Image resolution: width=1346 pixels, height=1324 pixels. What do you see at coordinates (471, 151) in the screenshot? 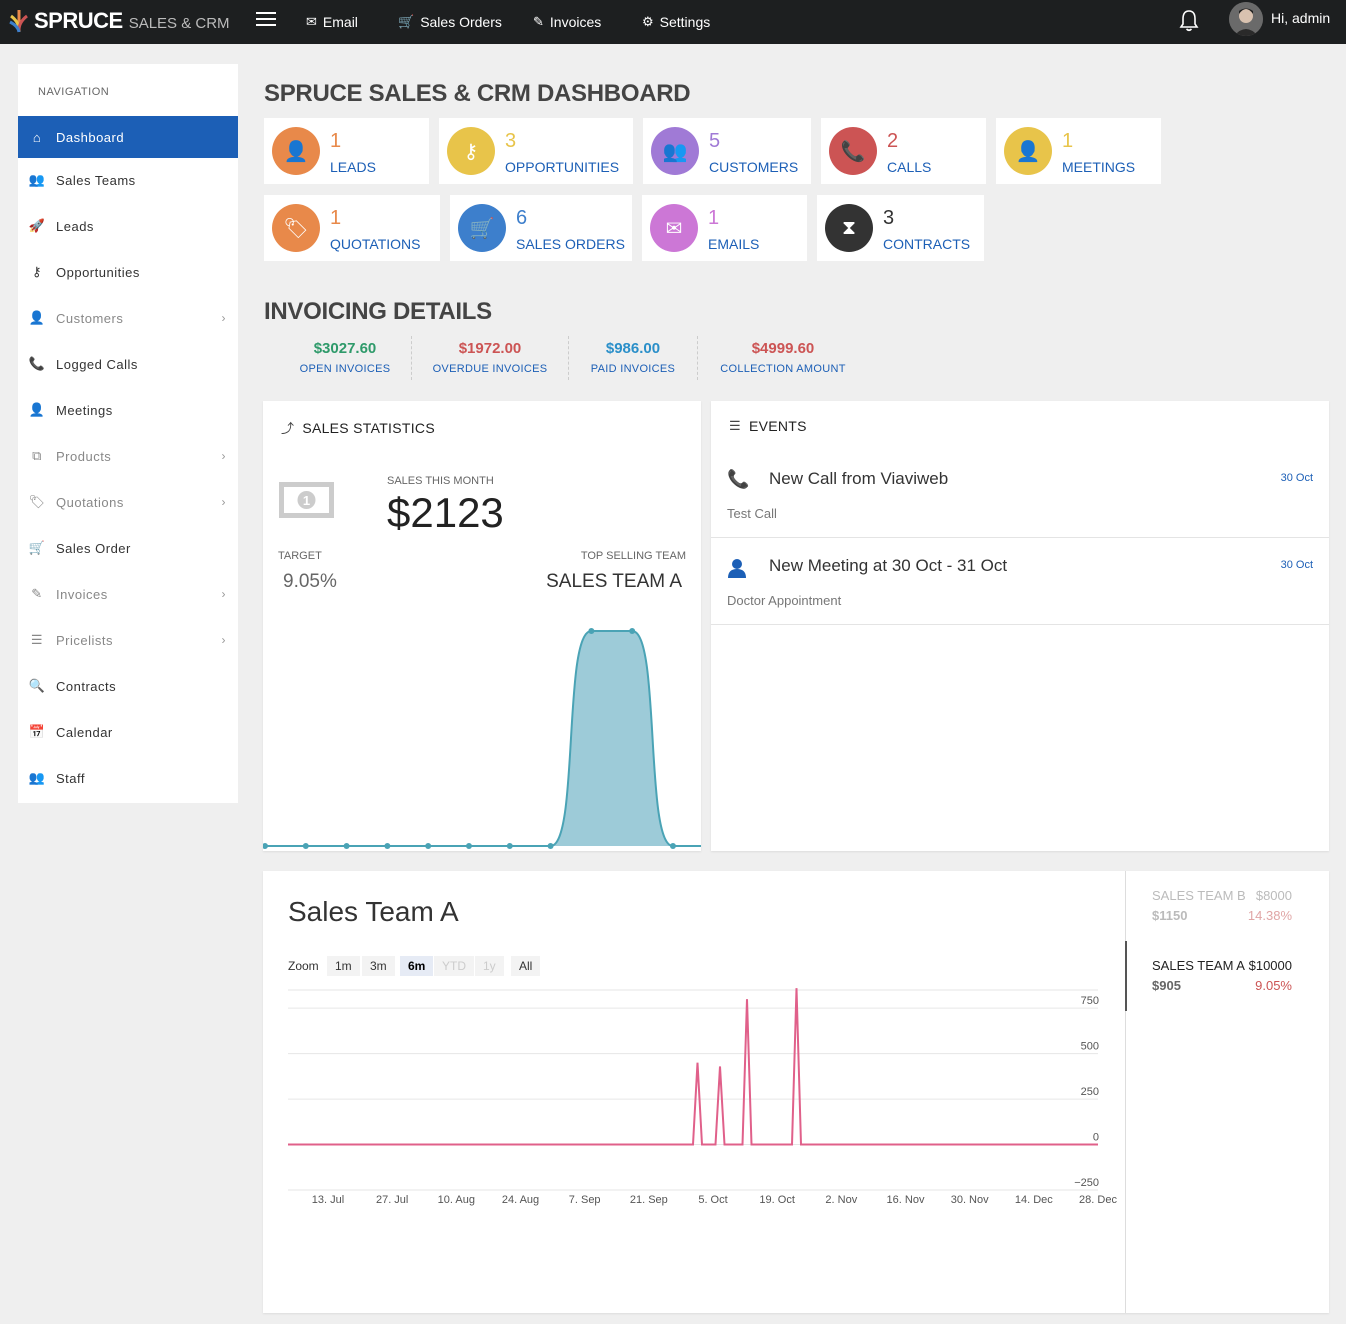
I see `icon-glyph: ⚷` at bounding box center [471, 151].